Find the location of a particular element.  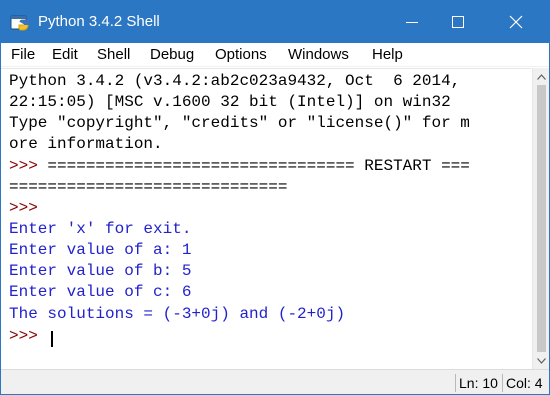

shell-line: Enter value of b: 5 is located at coordinates (100, 271).